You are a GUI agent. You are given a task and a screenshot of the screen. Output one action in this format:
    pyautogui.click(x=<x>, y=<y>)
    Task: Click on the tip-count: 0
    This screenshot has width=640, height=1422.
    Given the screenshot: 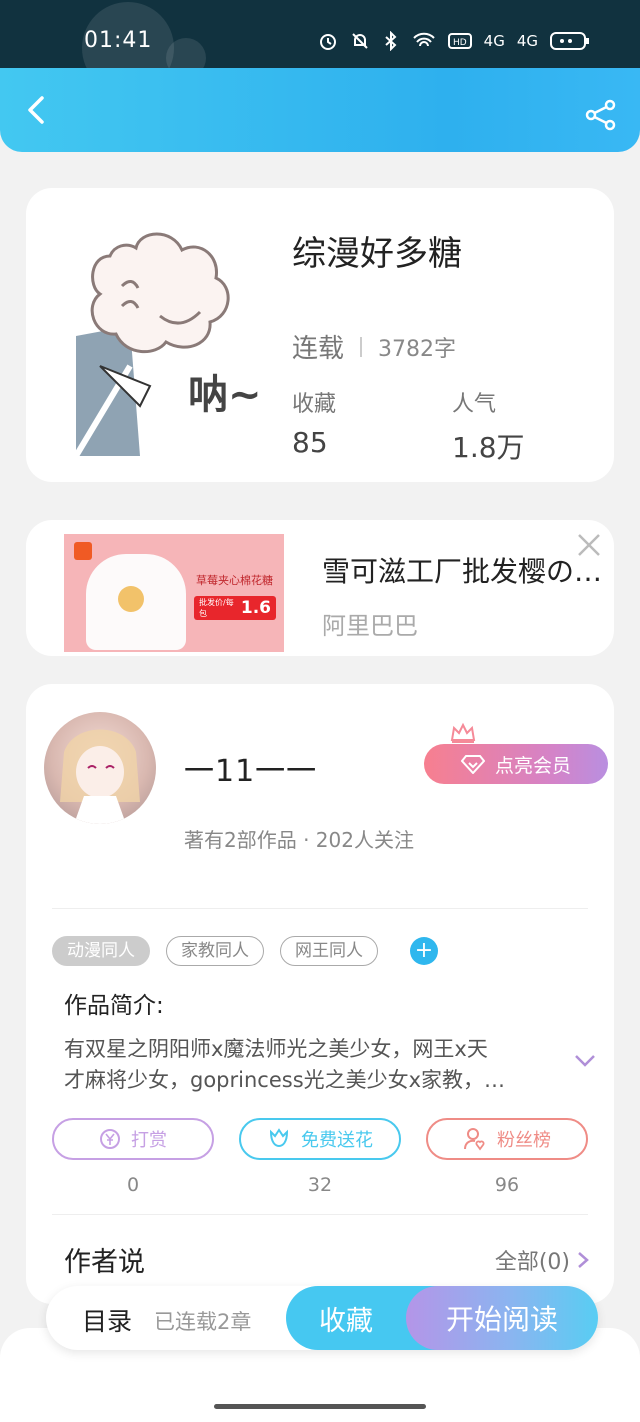 What is the action you would take?
    pyautogui.click(x=133, y=1185)
    